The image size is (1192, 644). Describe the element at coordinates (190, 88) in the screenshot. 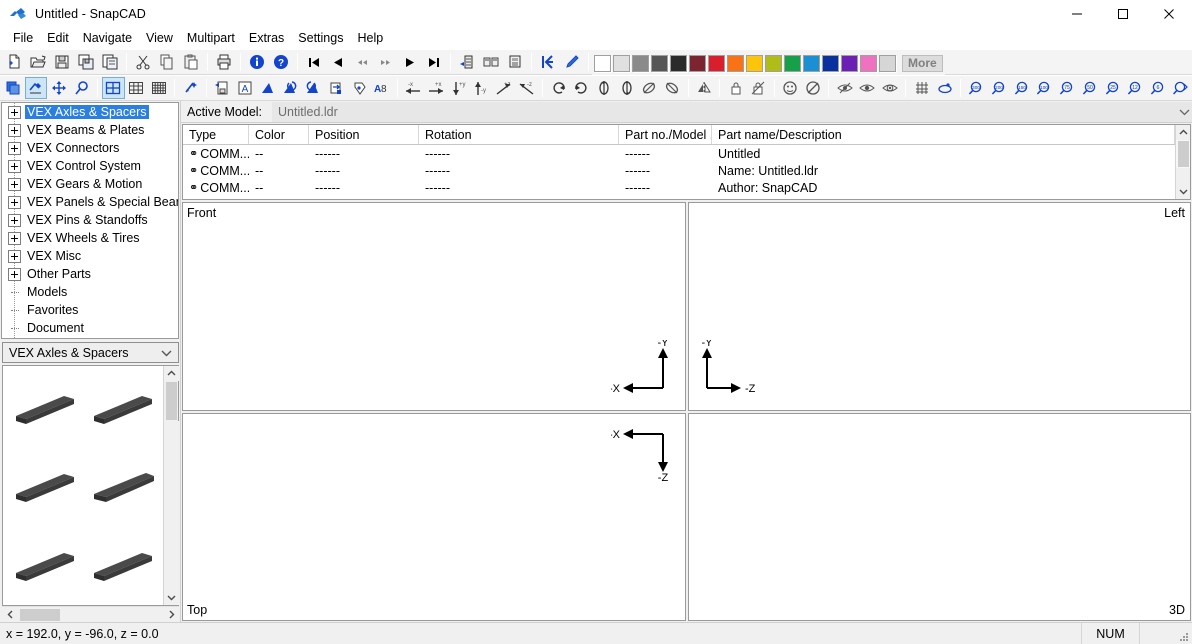

I see `new-part-icon` at that location.